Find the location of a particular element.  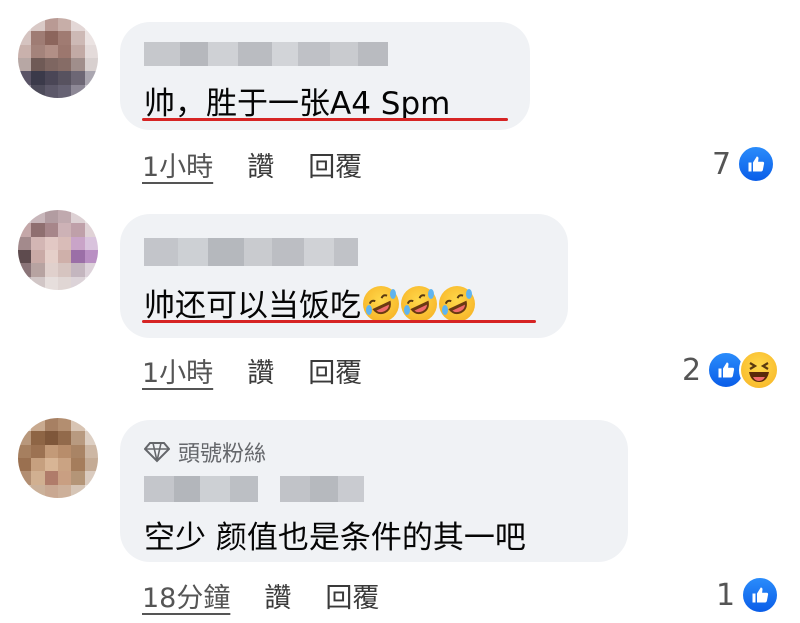

reaction-summary: 7 is located at coordinates (744, 164).